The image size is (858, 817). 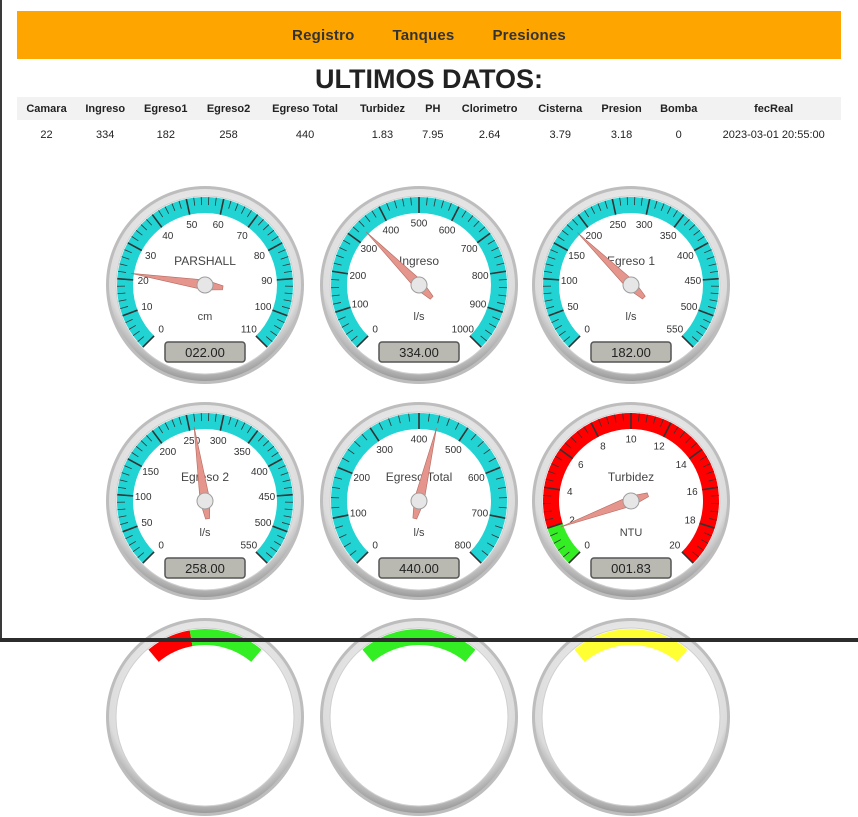 I want to click on gauge-tick-label: 250, so click(x=617, y=225).